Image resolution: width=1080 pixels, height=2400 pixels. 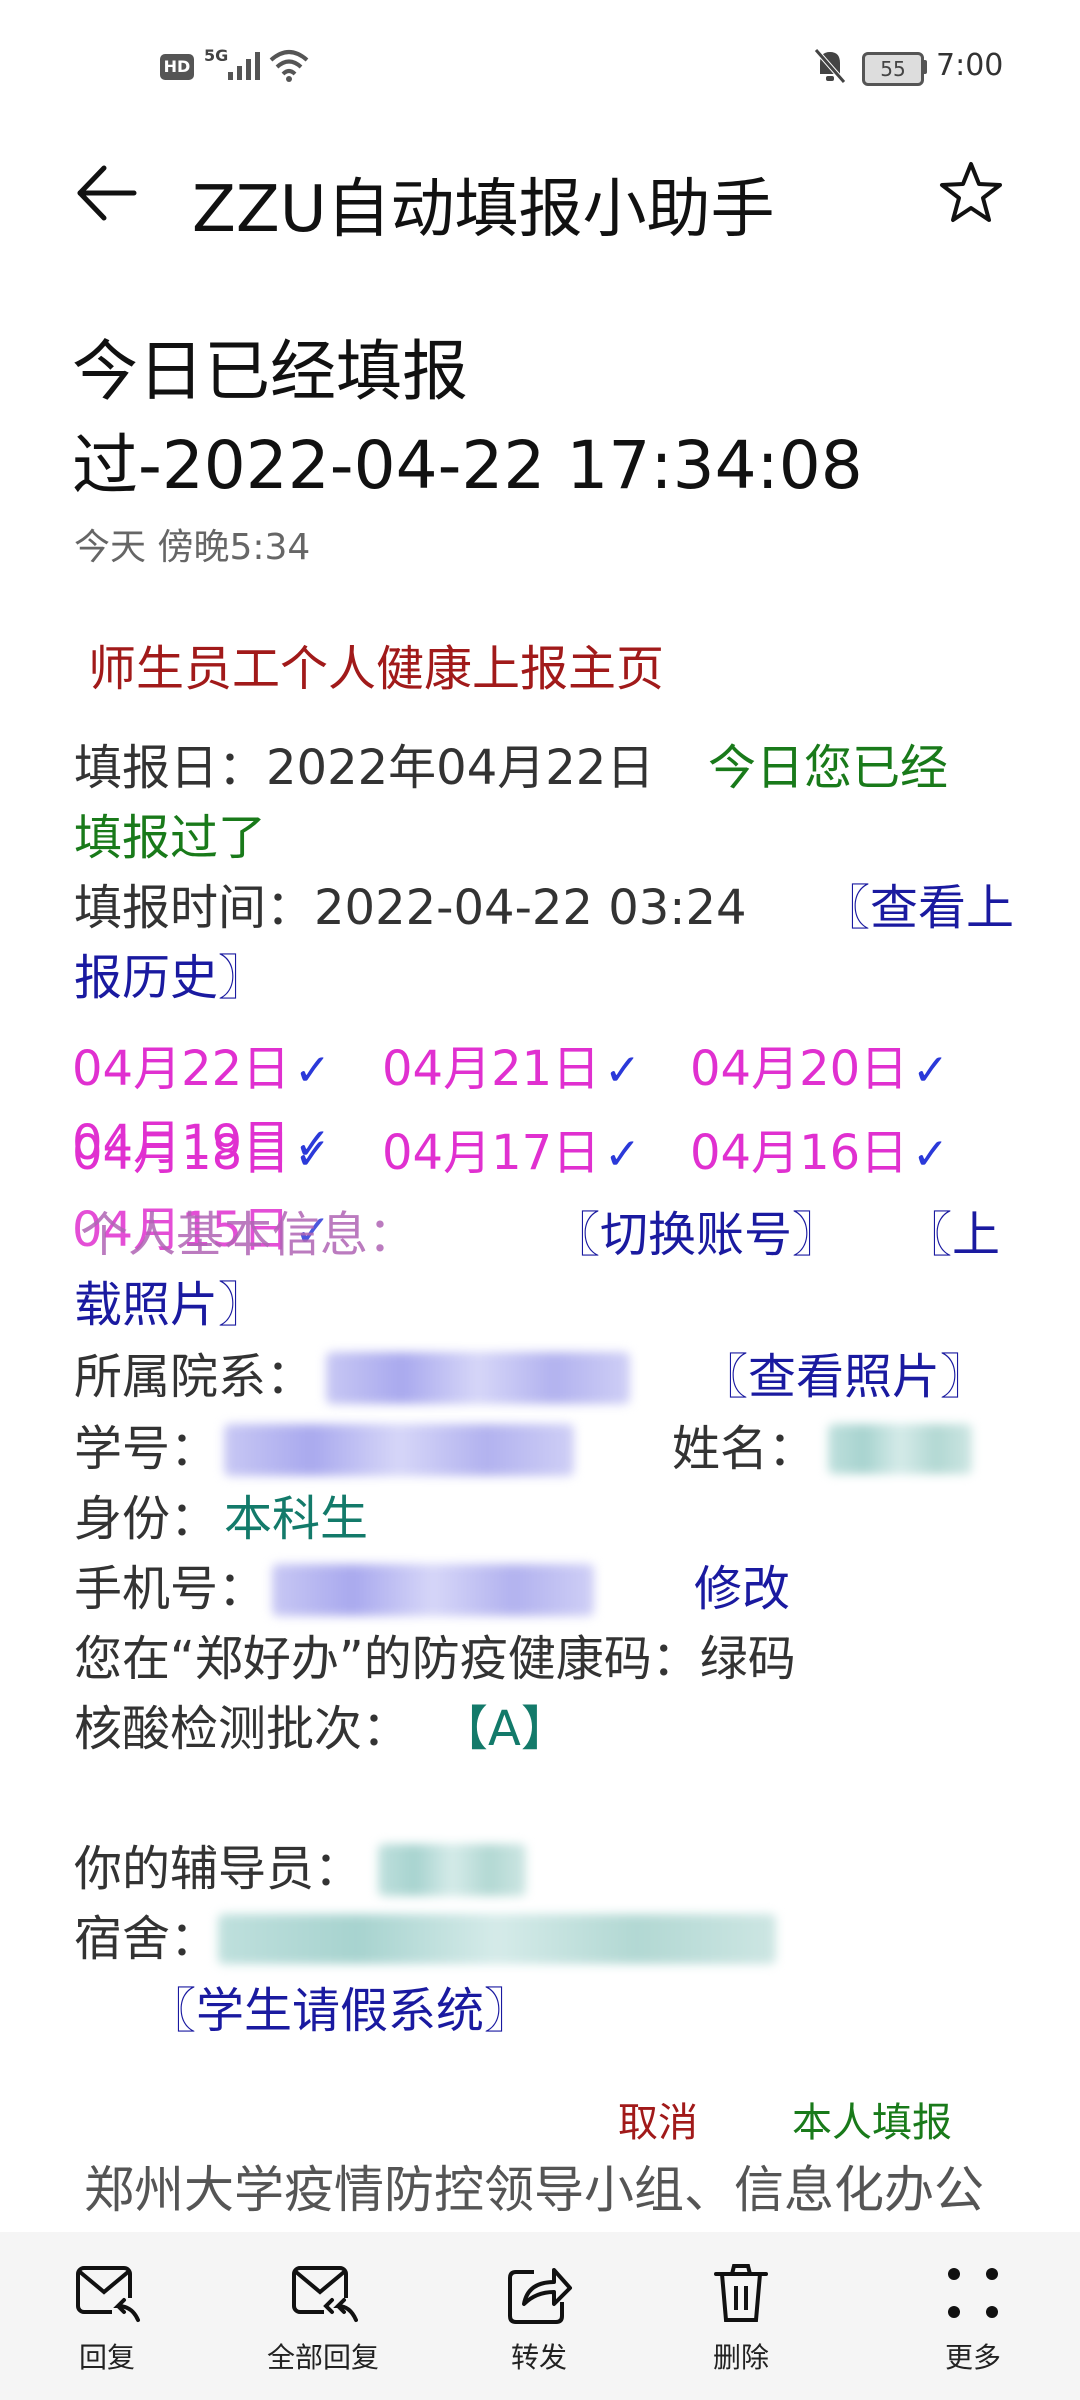 What do you see at coordinates (146, 1939) in the screenshot?
I see `dorm-label: 宿舍：` at bounding box center [146, 1939].